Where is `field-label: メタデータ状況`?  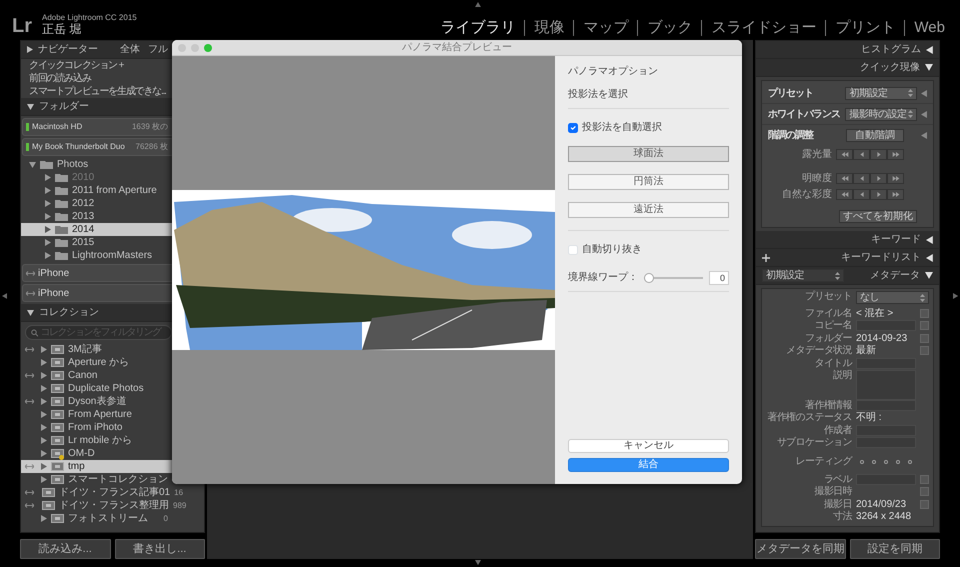 field-label: メタデータ状況 is located at coordinates (818, 351).